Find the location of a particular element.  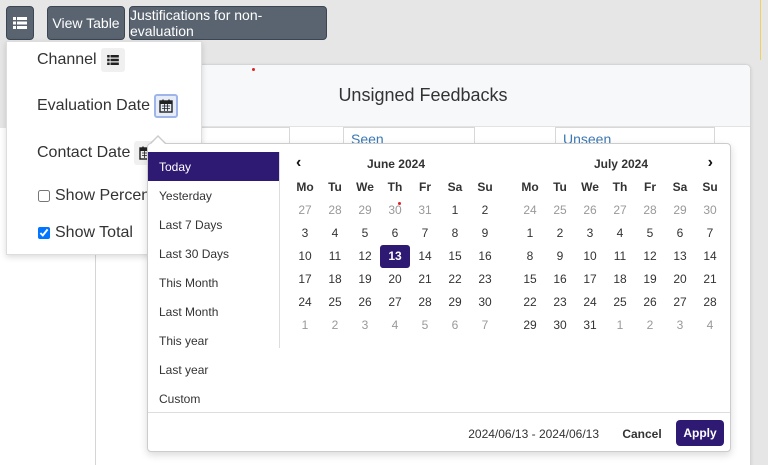

calendar-day: 19 is located at coordinates (365, 279).